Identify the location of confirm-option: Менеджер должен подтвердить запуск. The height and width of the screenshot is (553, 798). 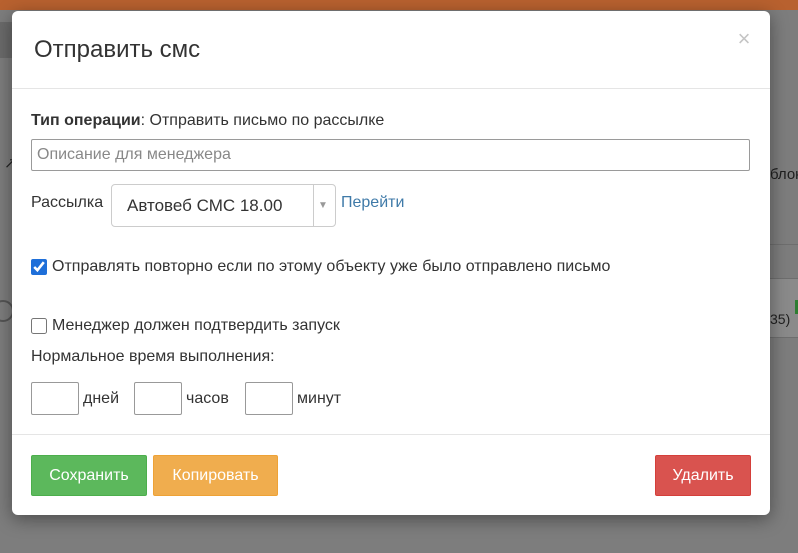
(185, 326).